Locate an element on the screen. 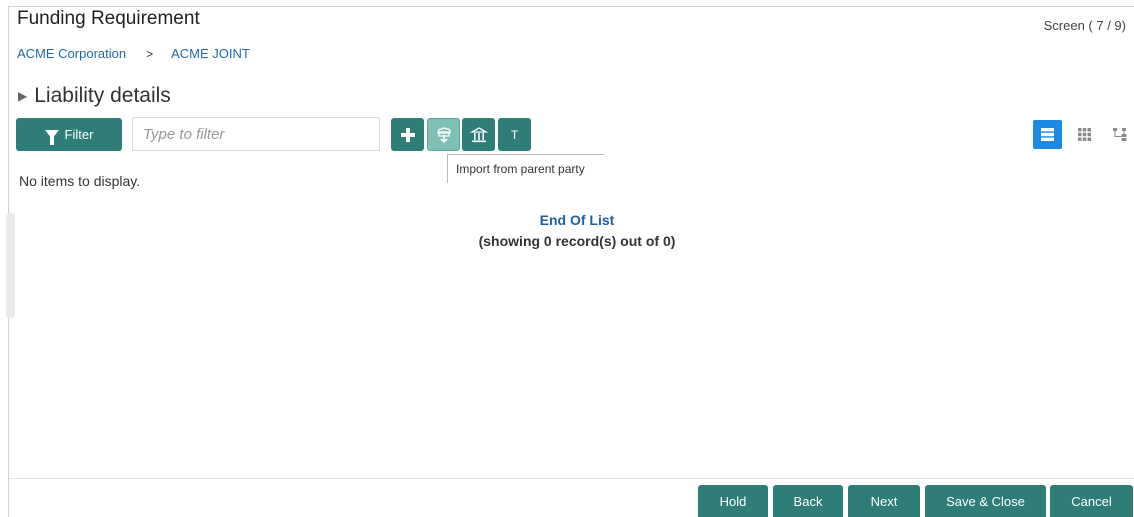 The width and height of the screenshot is (1134, 517). filter-input is located at coordinates (256, 134).